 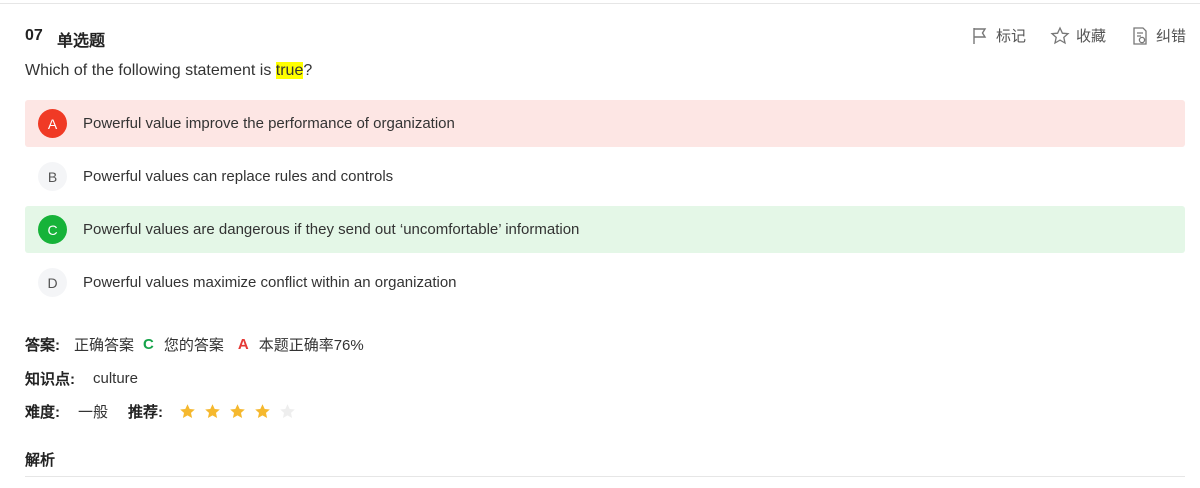 I want to click on option-a-badge: A, so click(x=52, y=123).